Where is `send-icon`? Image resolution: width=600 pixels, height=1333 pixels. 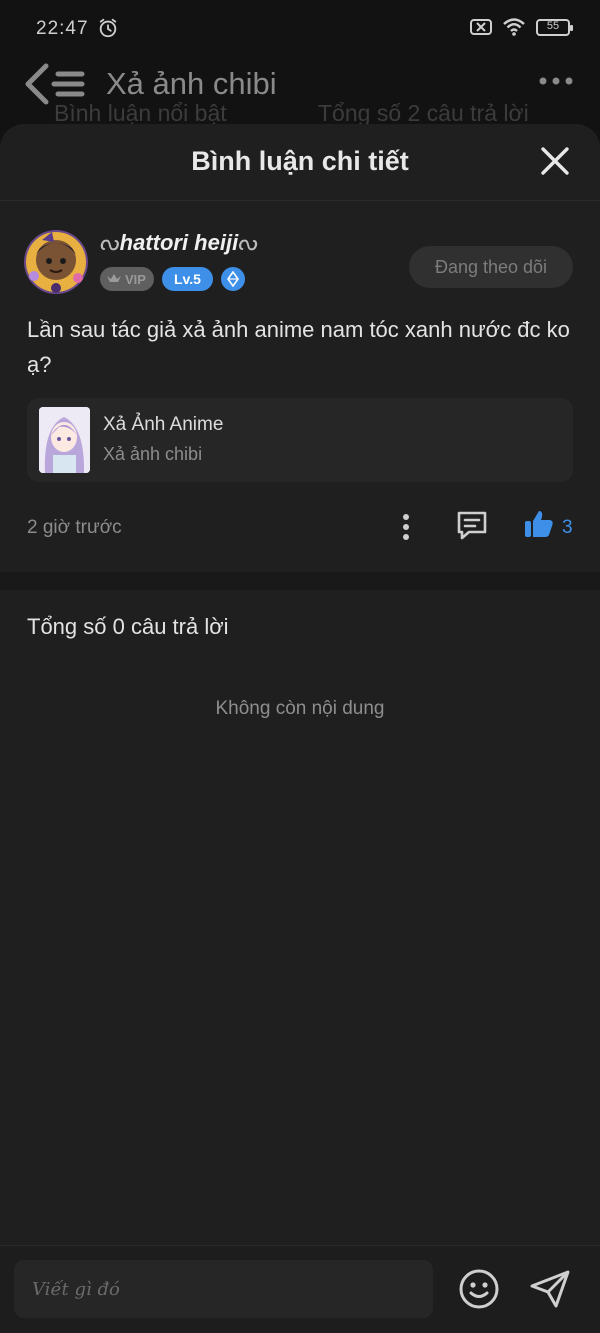 send-icon is located at coordinates (550, 1289).